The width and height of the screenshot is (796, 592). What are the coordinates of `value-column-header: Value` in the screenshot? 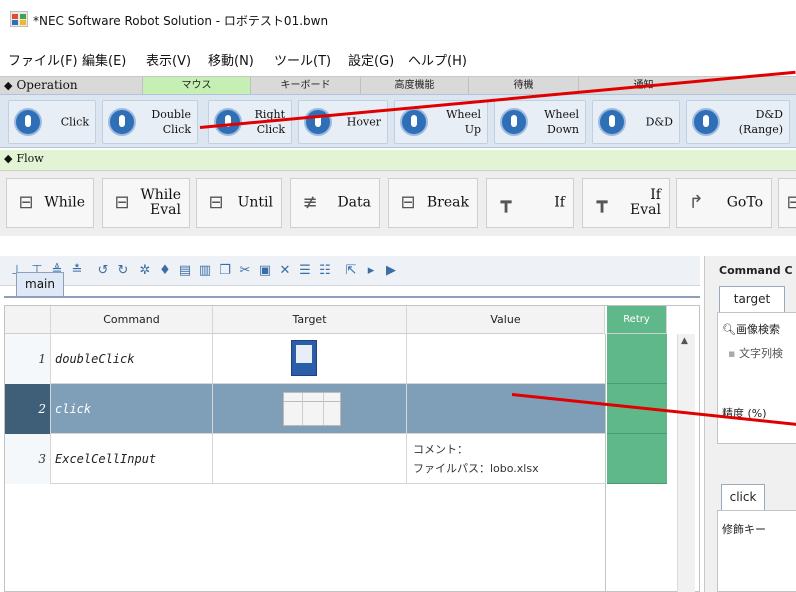 It's located at (506, 320).